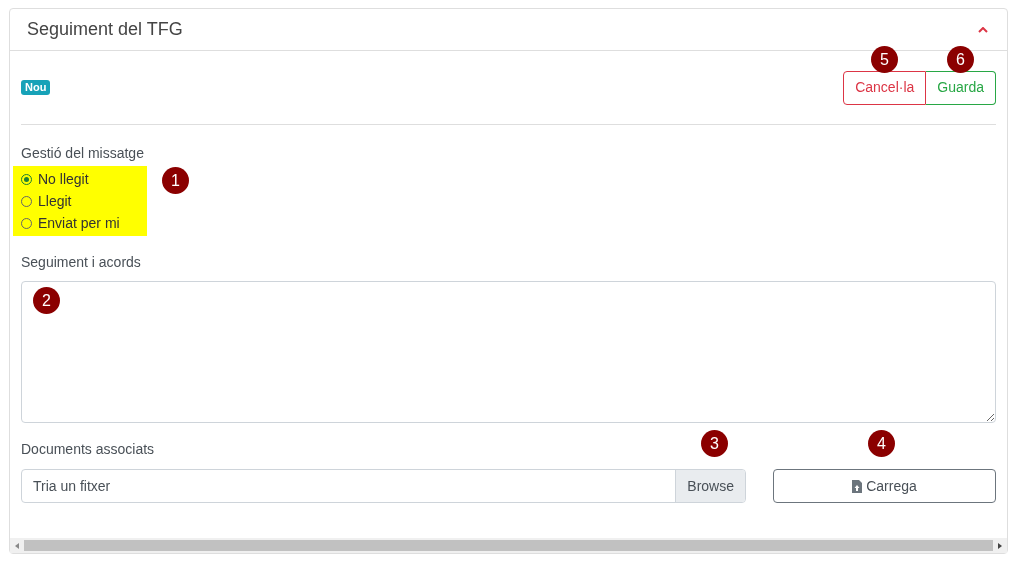  What do you see at coordinates (36, 87) in the screenshot?
I see `new-badge: Nou` at bounding box center [36, 87].